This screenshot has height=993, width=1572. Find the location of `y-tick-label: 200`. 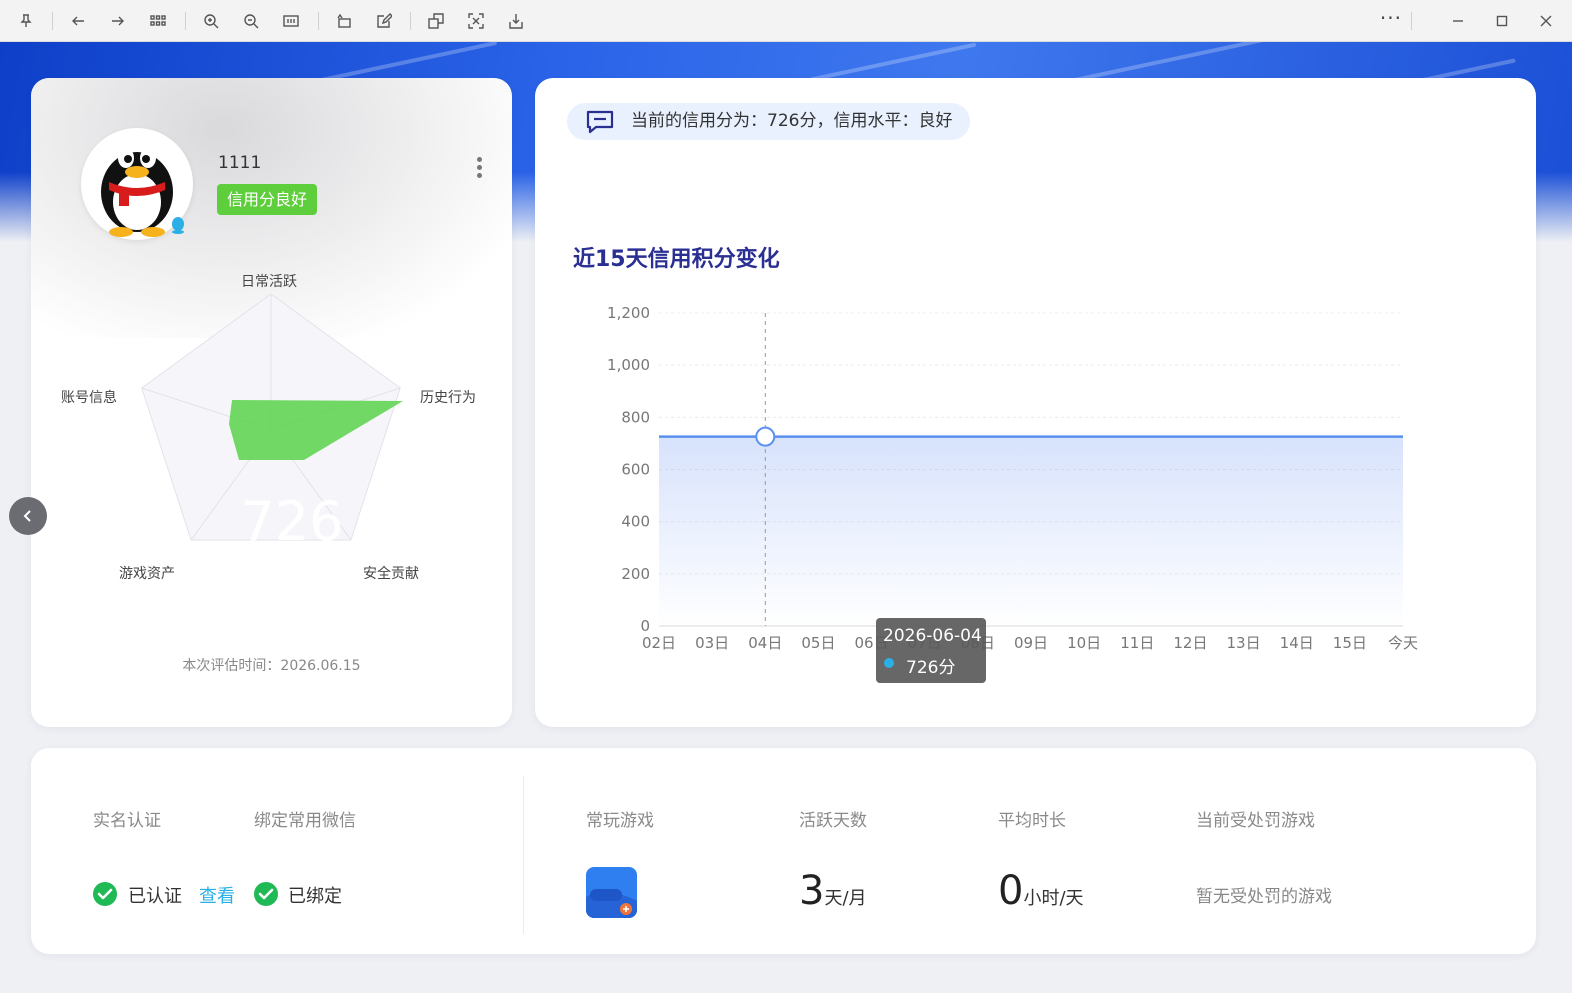

y-tick-label: 200 is located at coordinates (635, 574).